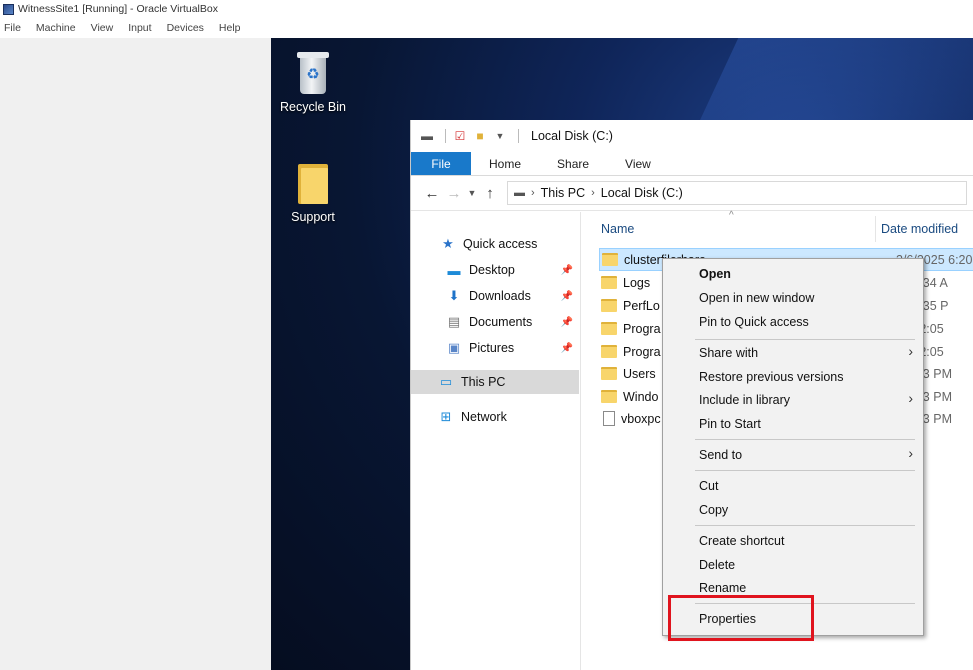 The image size is (973, 670). What do you see at coordinates (754, 322) in the screenshot?
I see `menu-item-pin-quick-access: Pin to Quick access` at bounding box center [754, 322].